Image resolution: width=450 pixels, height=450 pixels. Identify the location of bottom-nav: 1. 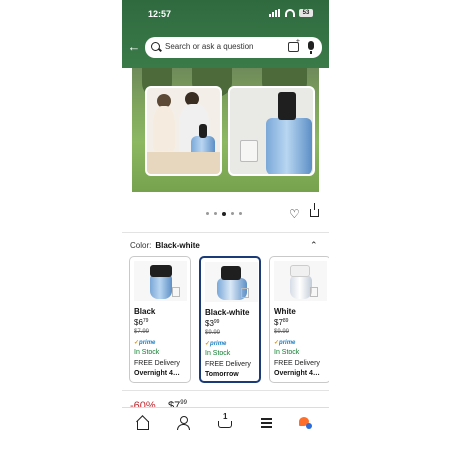
(225, 428).